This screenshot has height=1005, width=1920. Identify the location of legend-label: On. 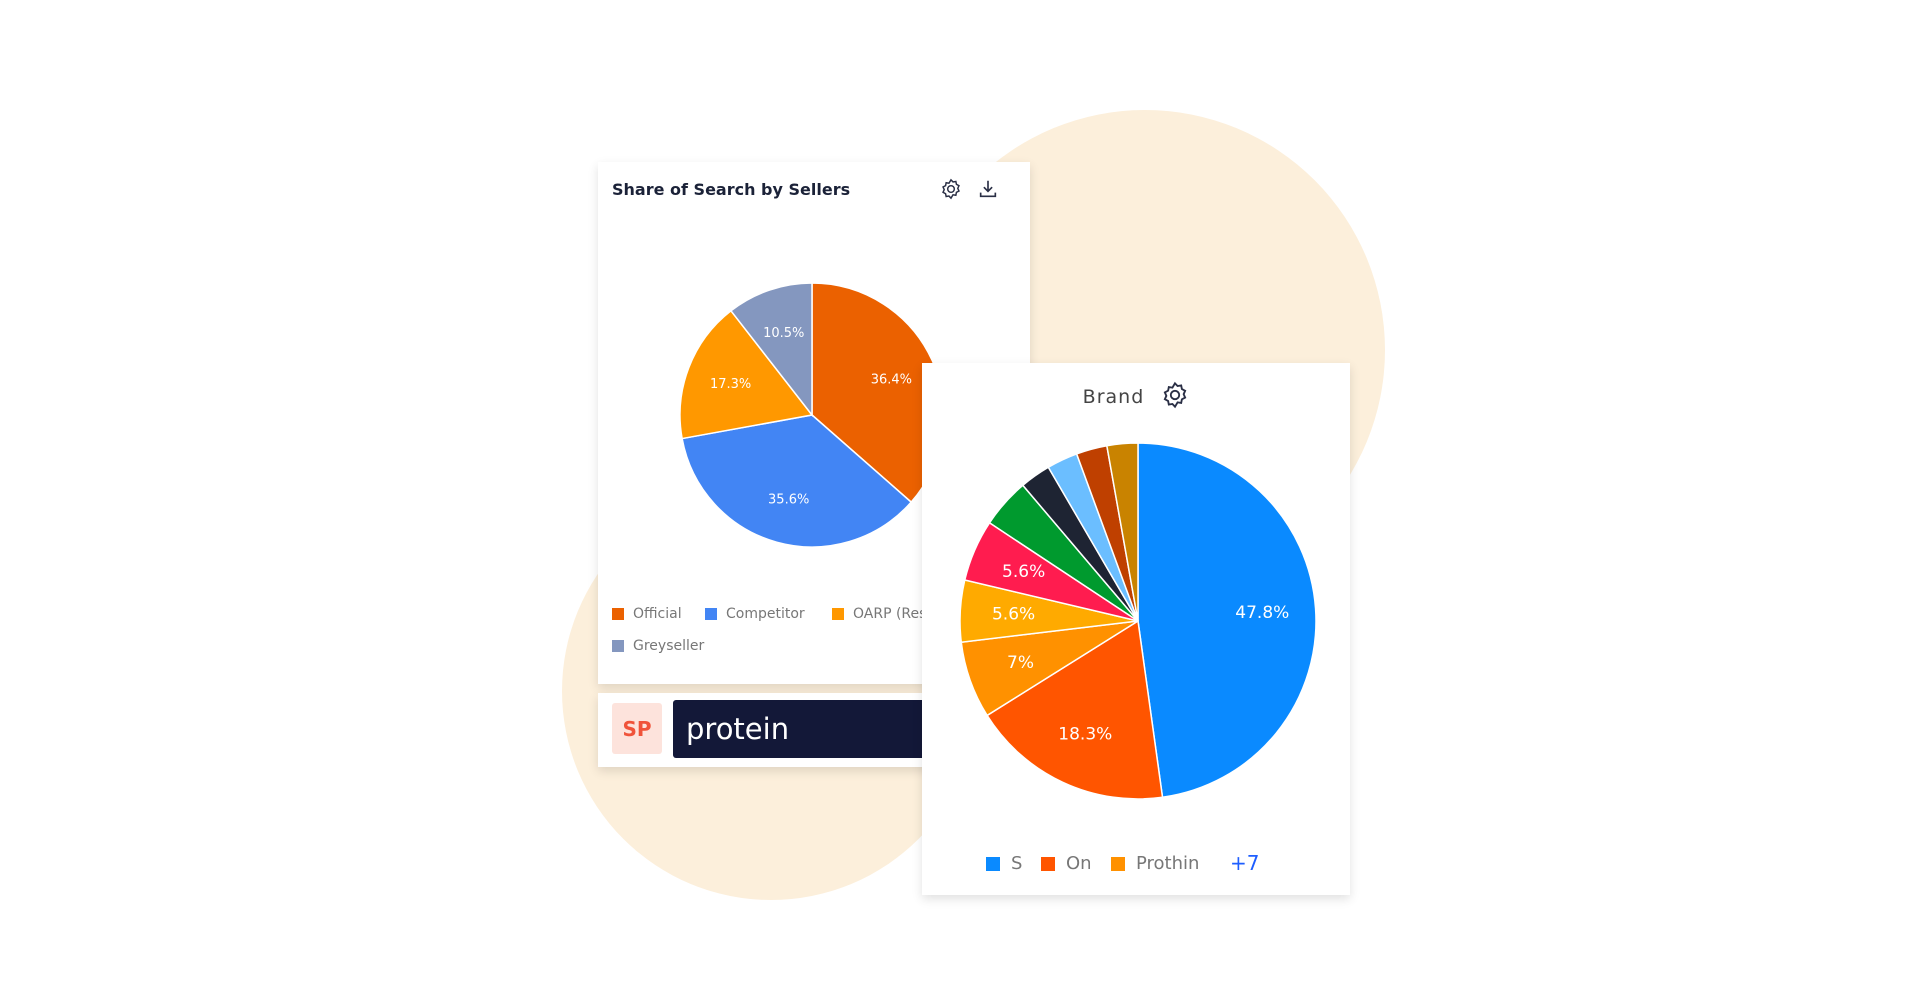
(1079, 863).